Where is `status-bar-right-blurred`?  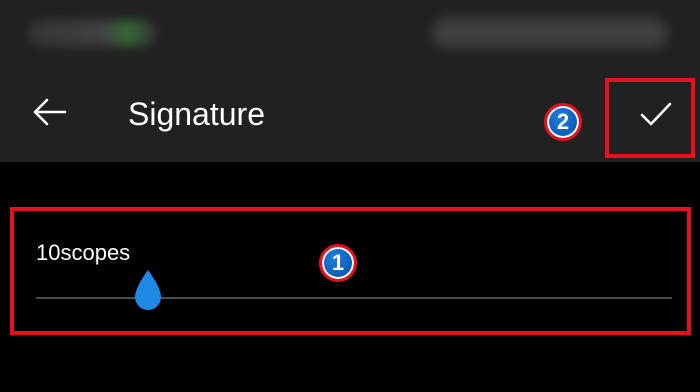
status-bar-right-blurred is located at coordinates (550, 33).